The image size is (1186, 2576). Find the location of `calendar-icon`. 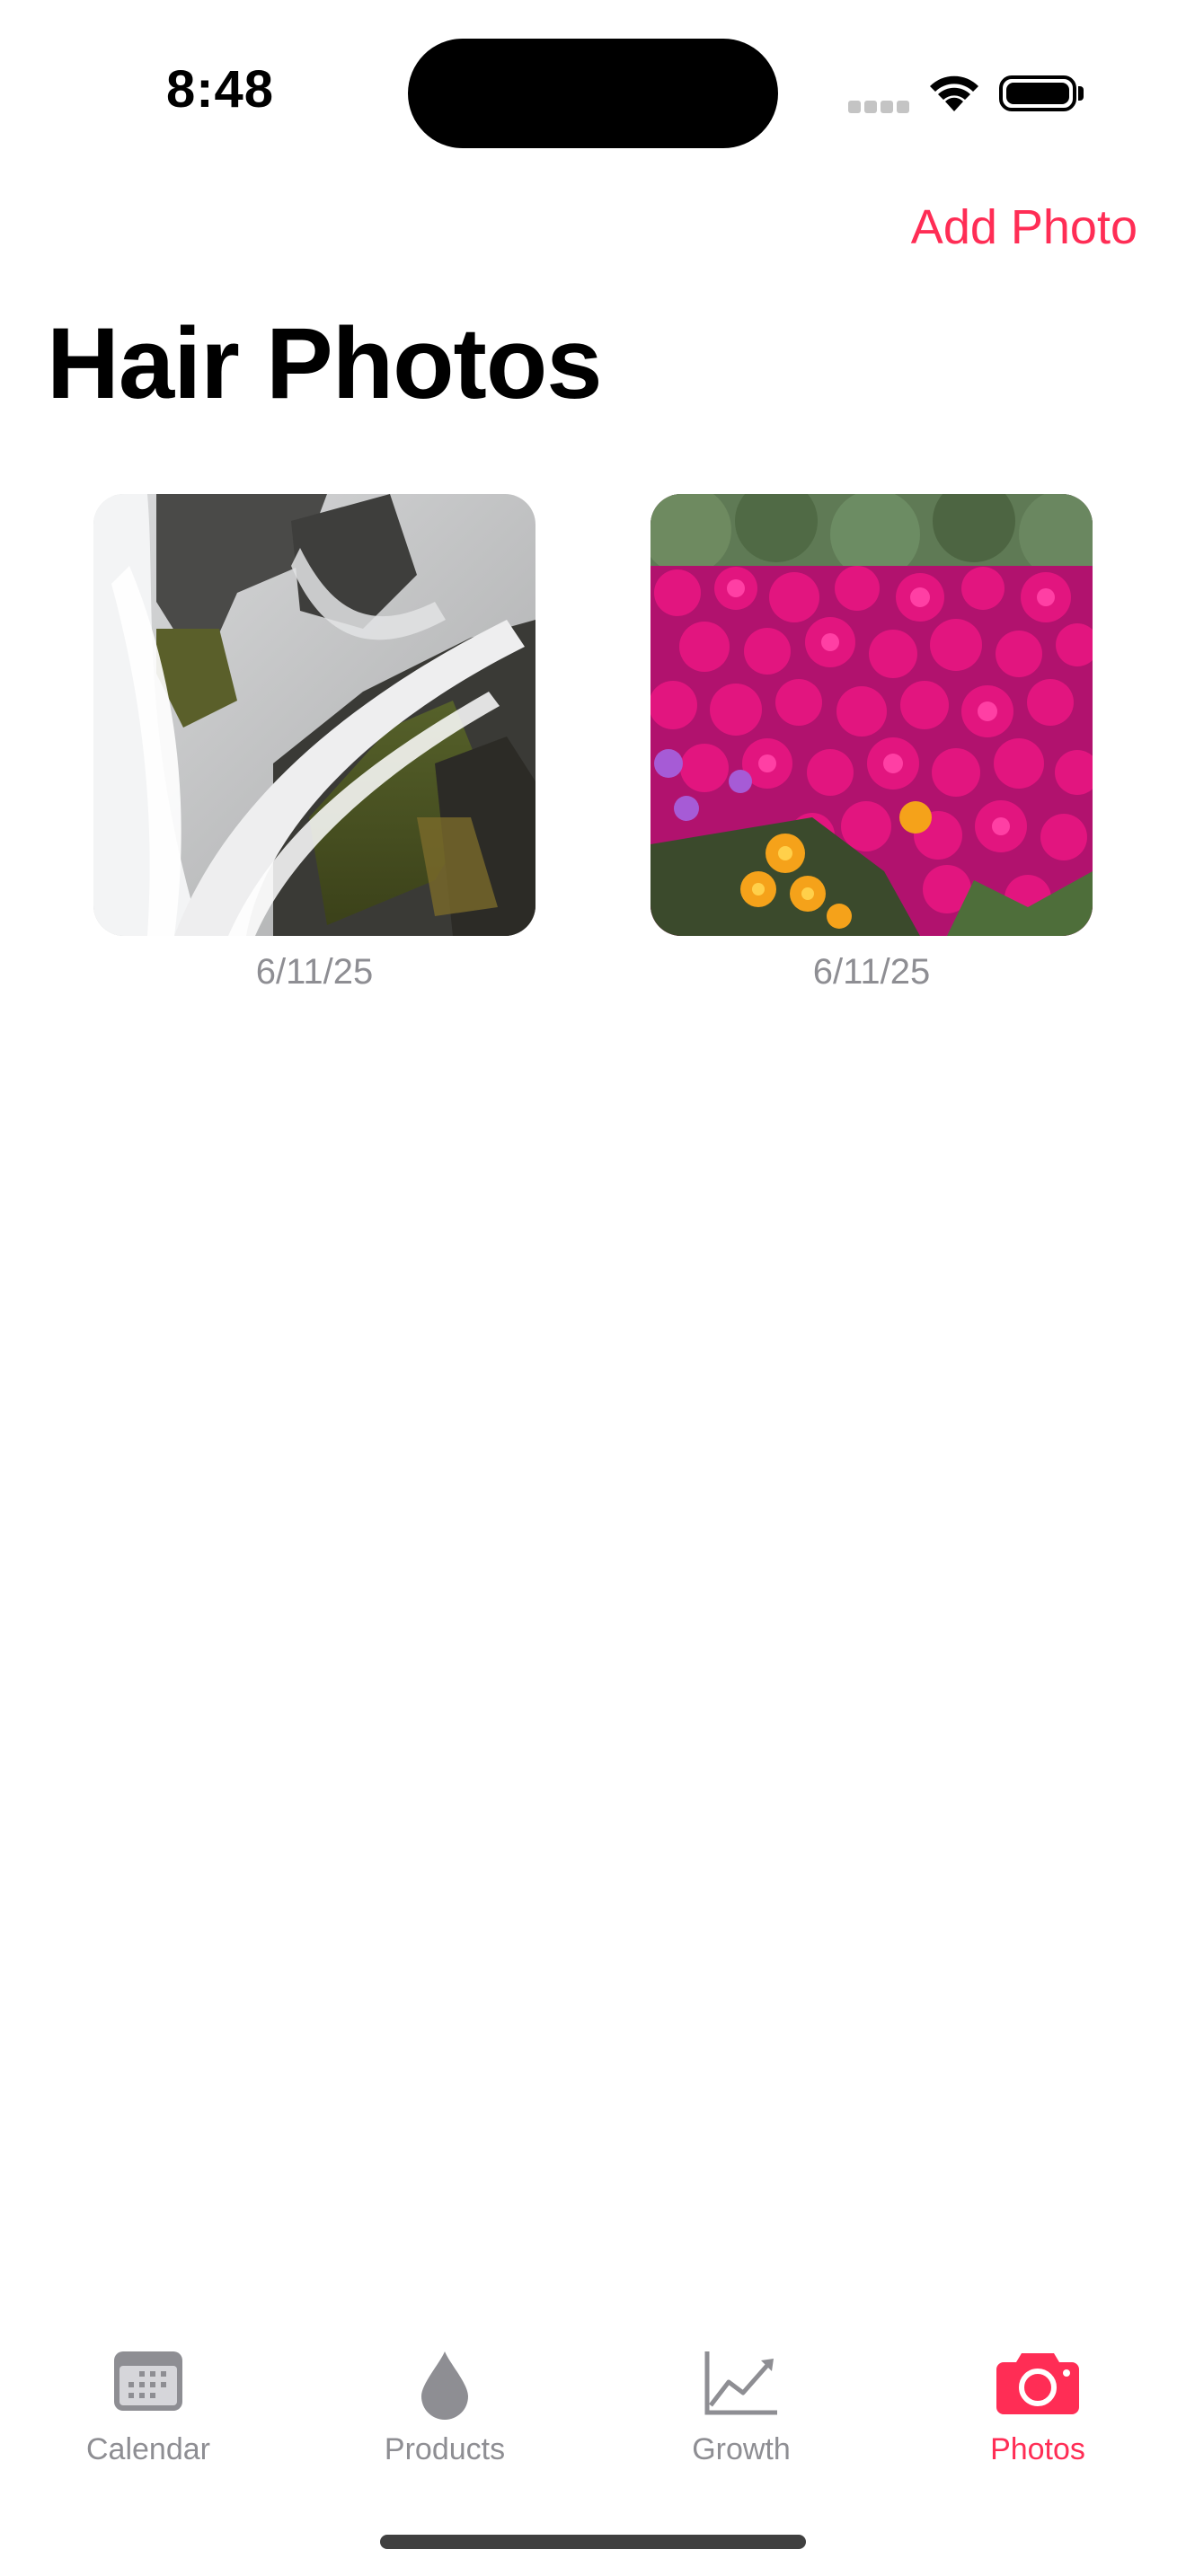

calendar-icon is located at coordinates (148, 2383).